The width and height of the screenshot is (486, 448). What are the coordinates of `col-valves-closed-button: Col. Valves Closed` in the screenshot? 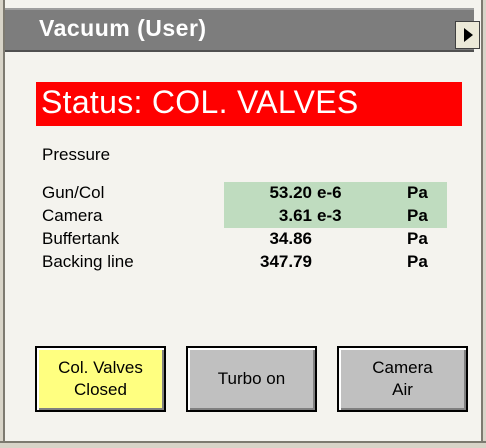 It's located at (100, 379).